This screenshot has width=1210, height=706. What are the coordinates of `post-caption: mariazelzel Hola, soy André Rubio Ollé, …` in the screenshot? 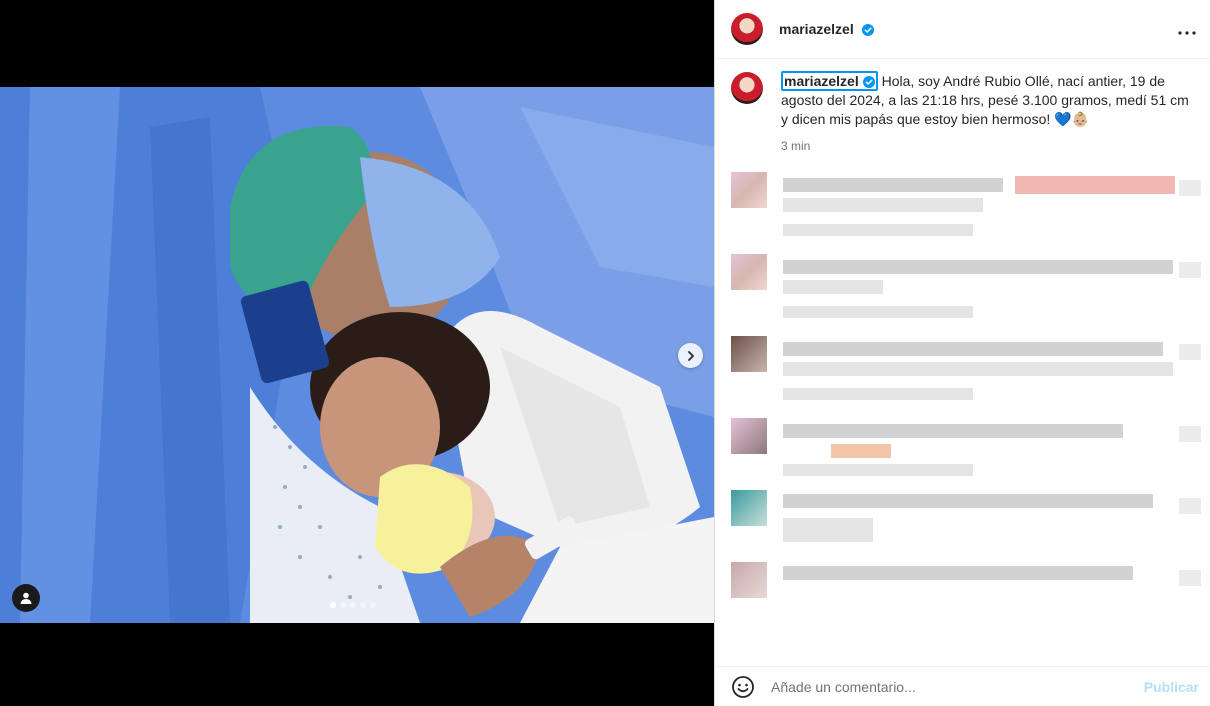 It's located at (963, 112).